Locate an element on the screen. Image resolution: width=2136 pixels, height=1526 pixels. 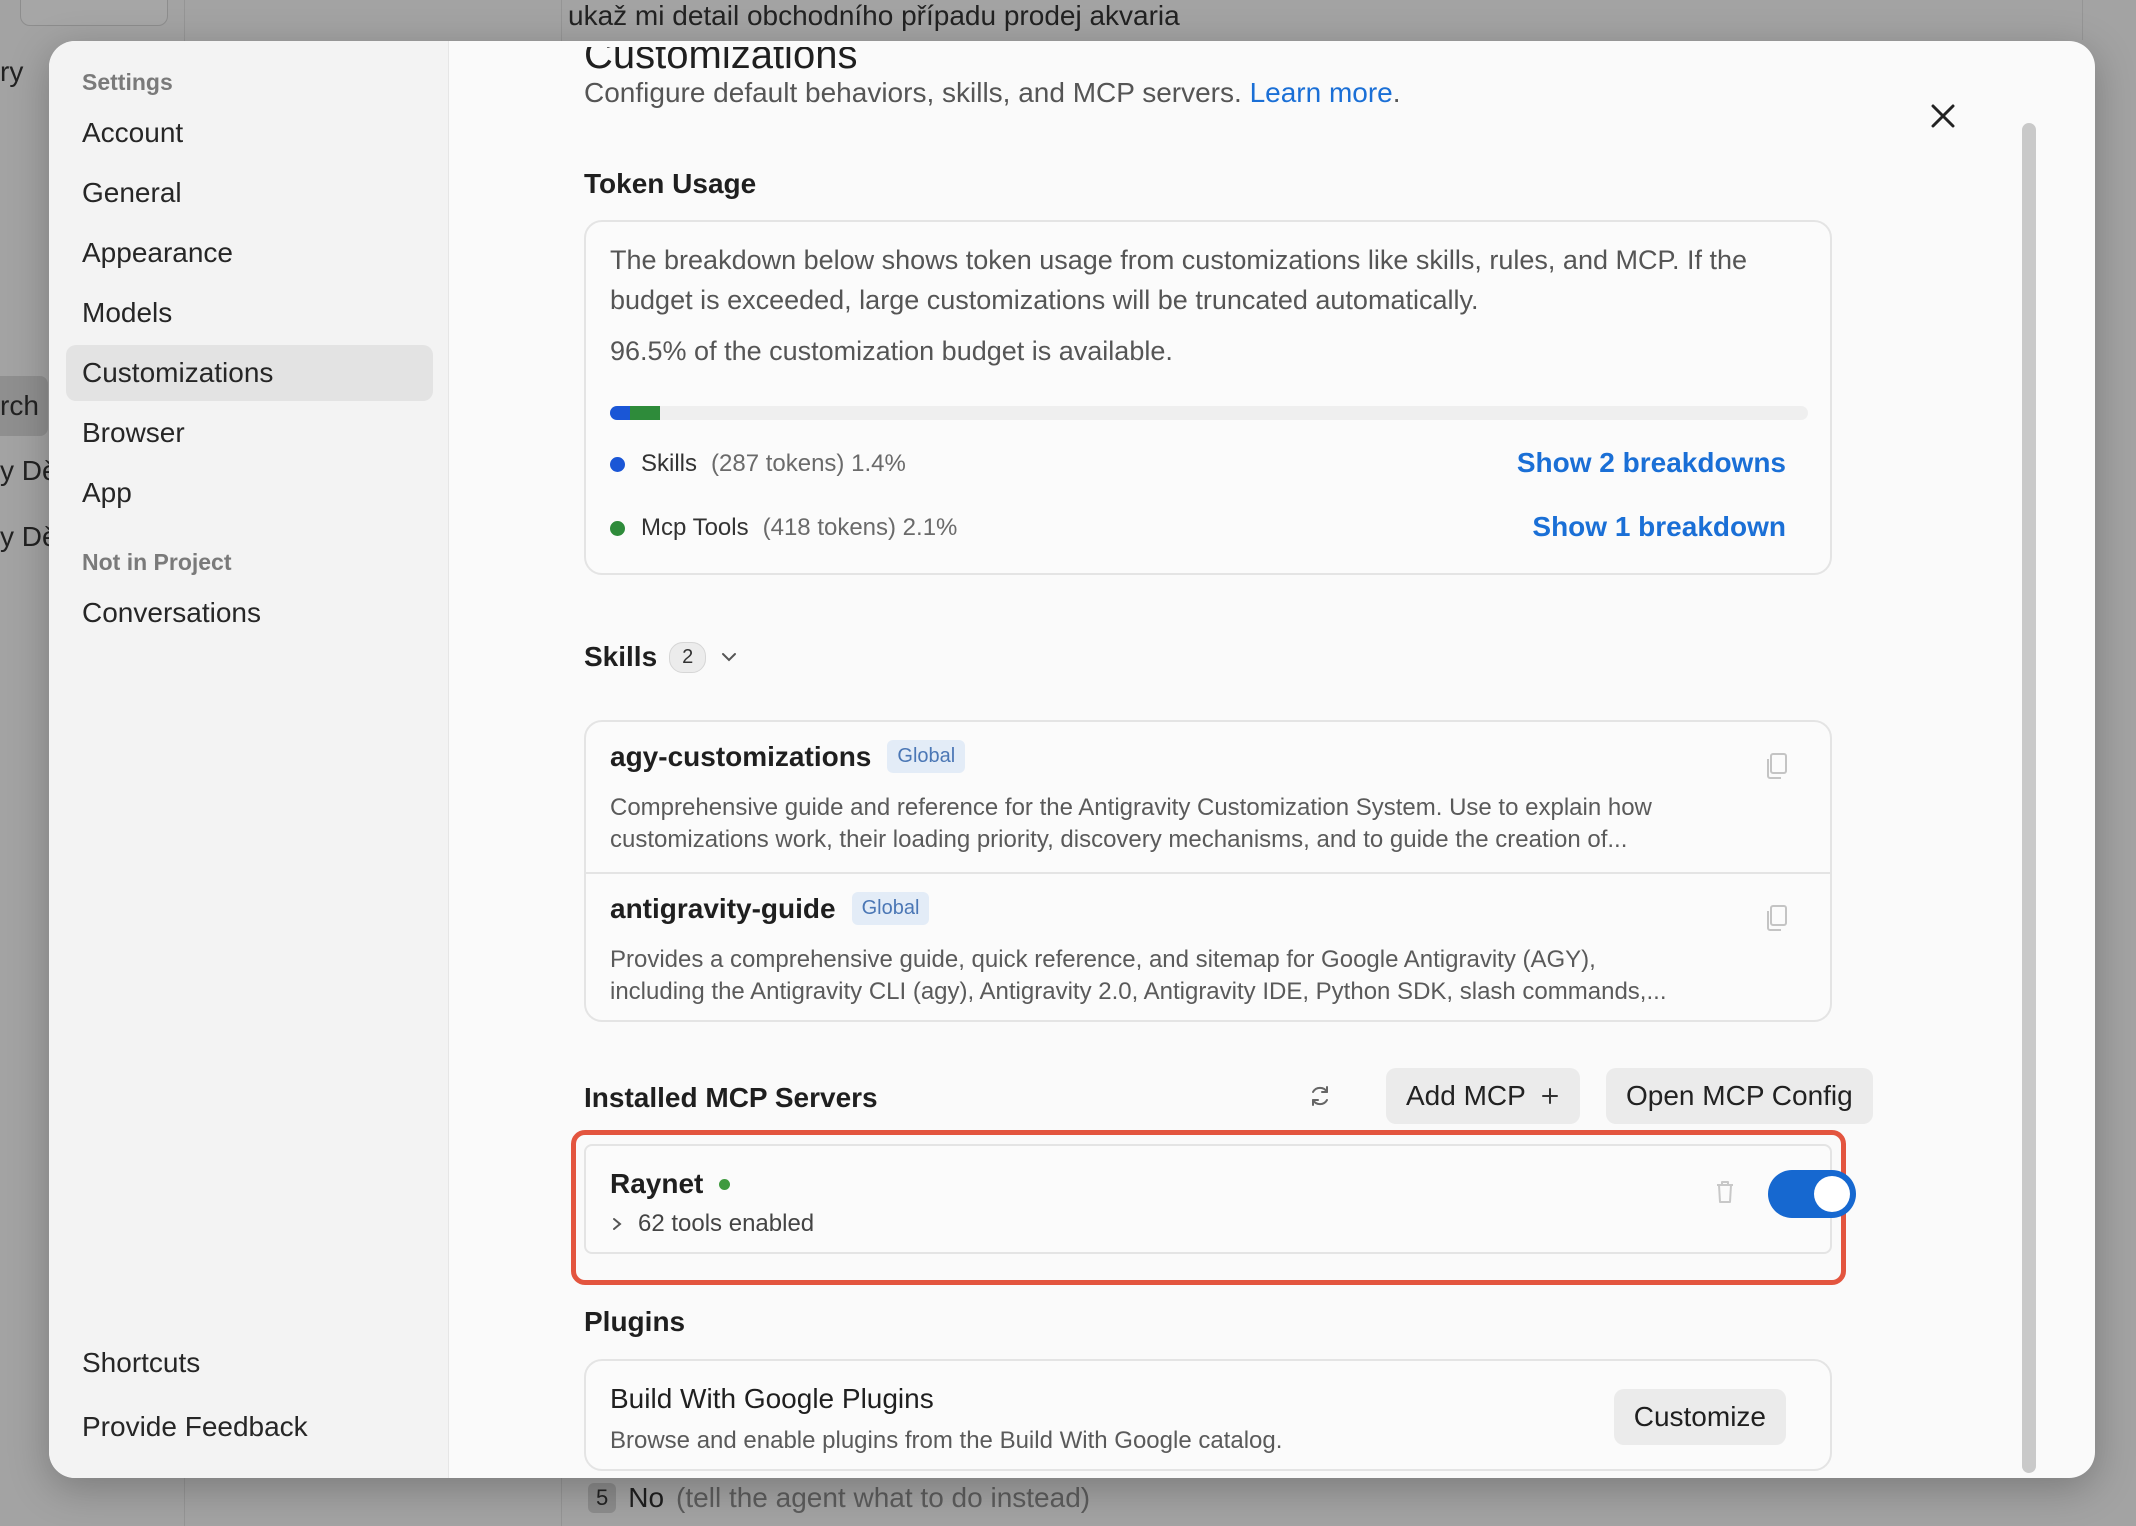
sidebar-item-provide-feedback: Provide Feedback is located at coordinates (249, 1427).